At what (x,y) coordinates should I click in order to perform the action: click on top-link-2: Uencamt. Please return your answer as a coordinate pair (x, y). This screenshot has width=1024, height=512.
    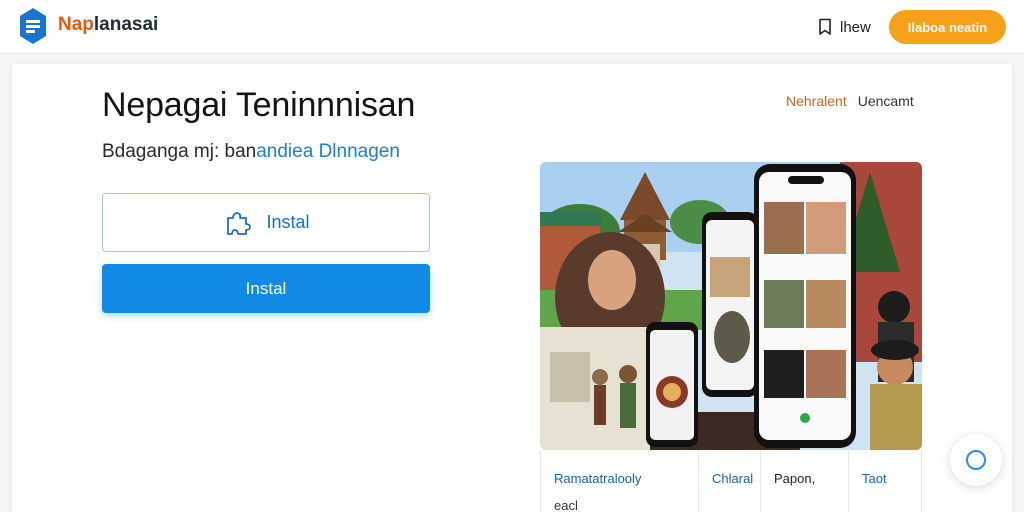
    Looking at the image, I should click on (886, 101).